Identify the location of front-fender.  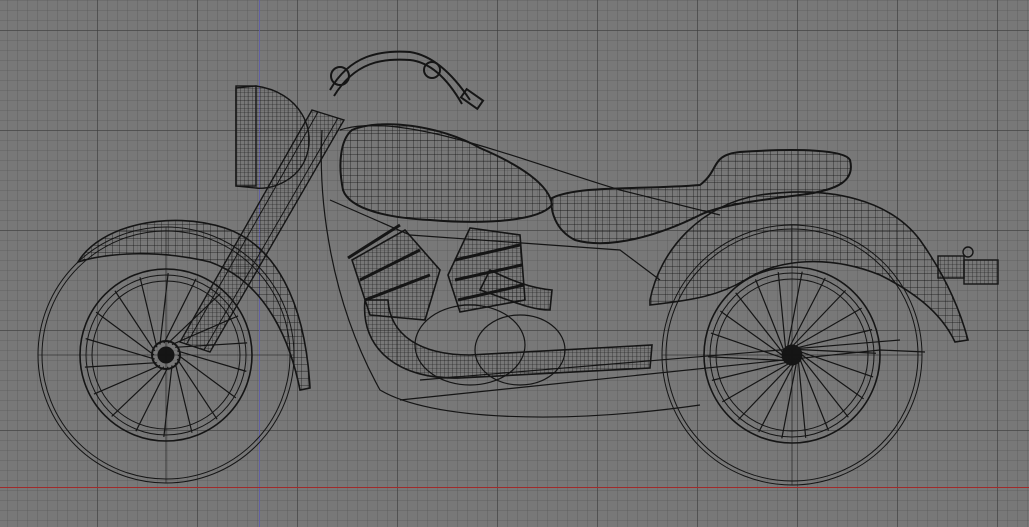
(193, 305).